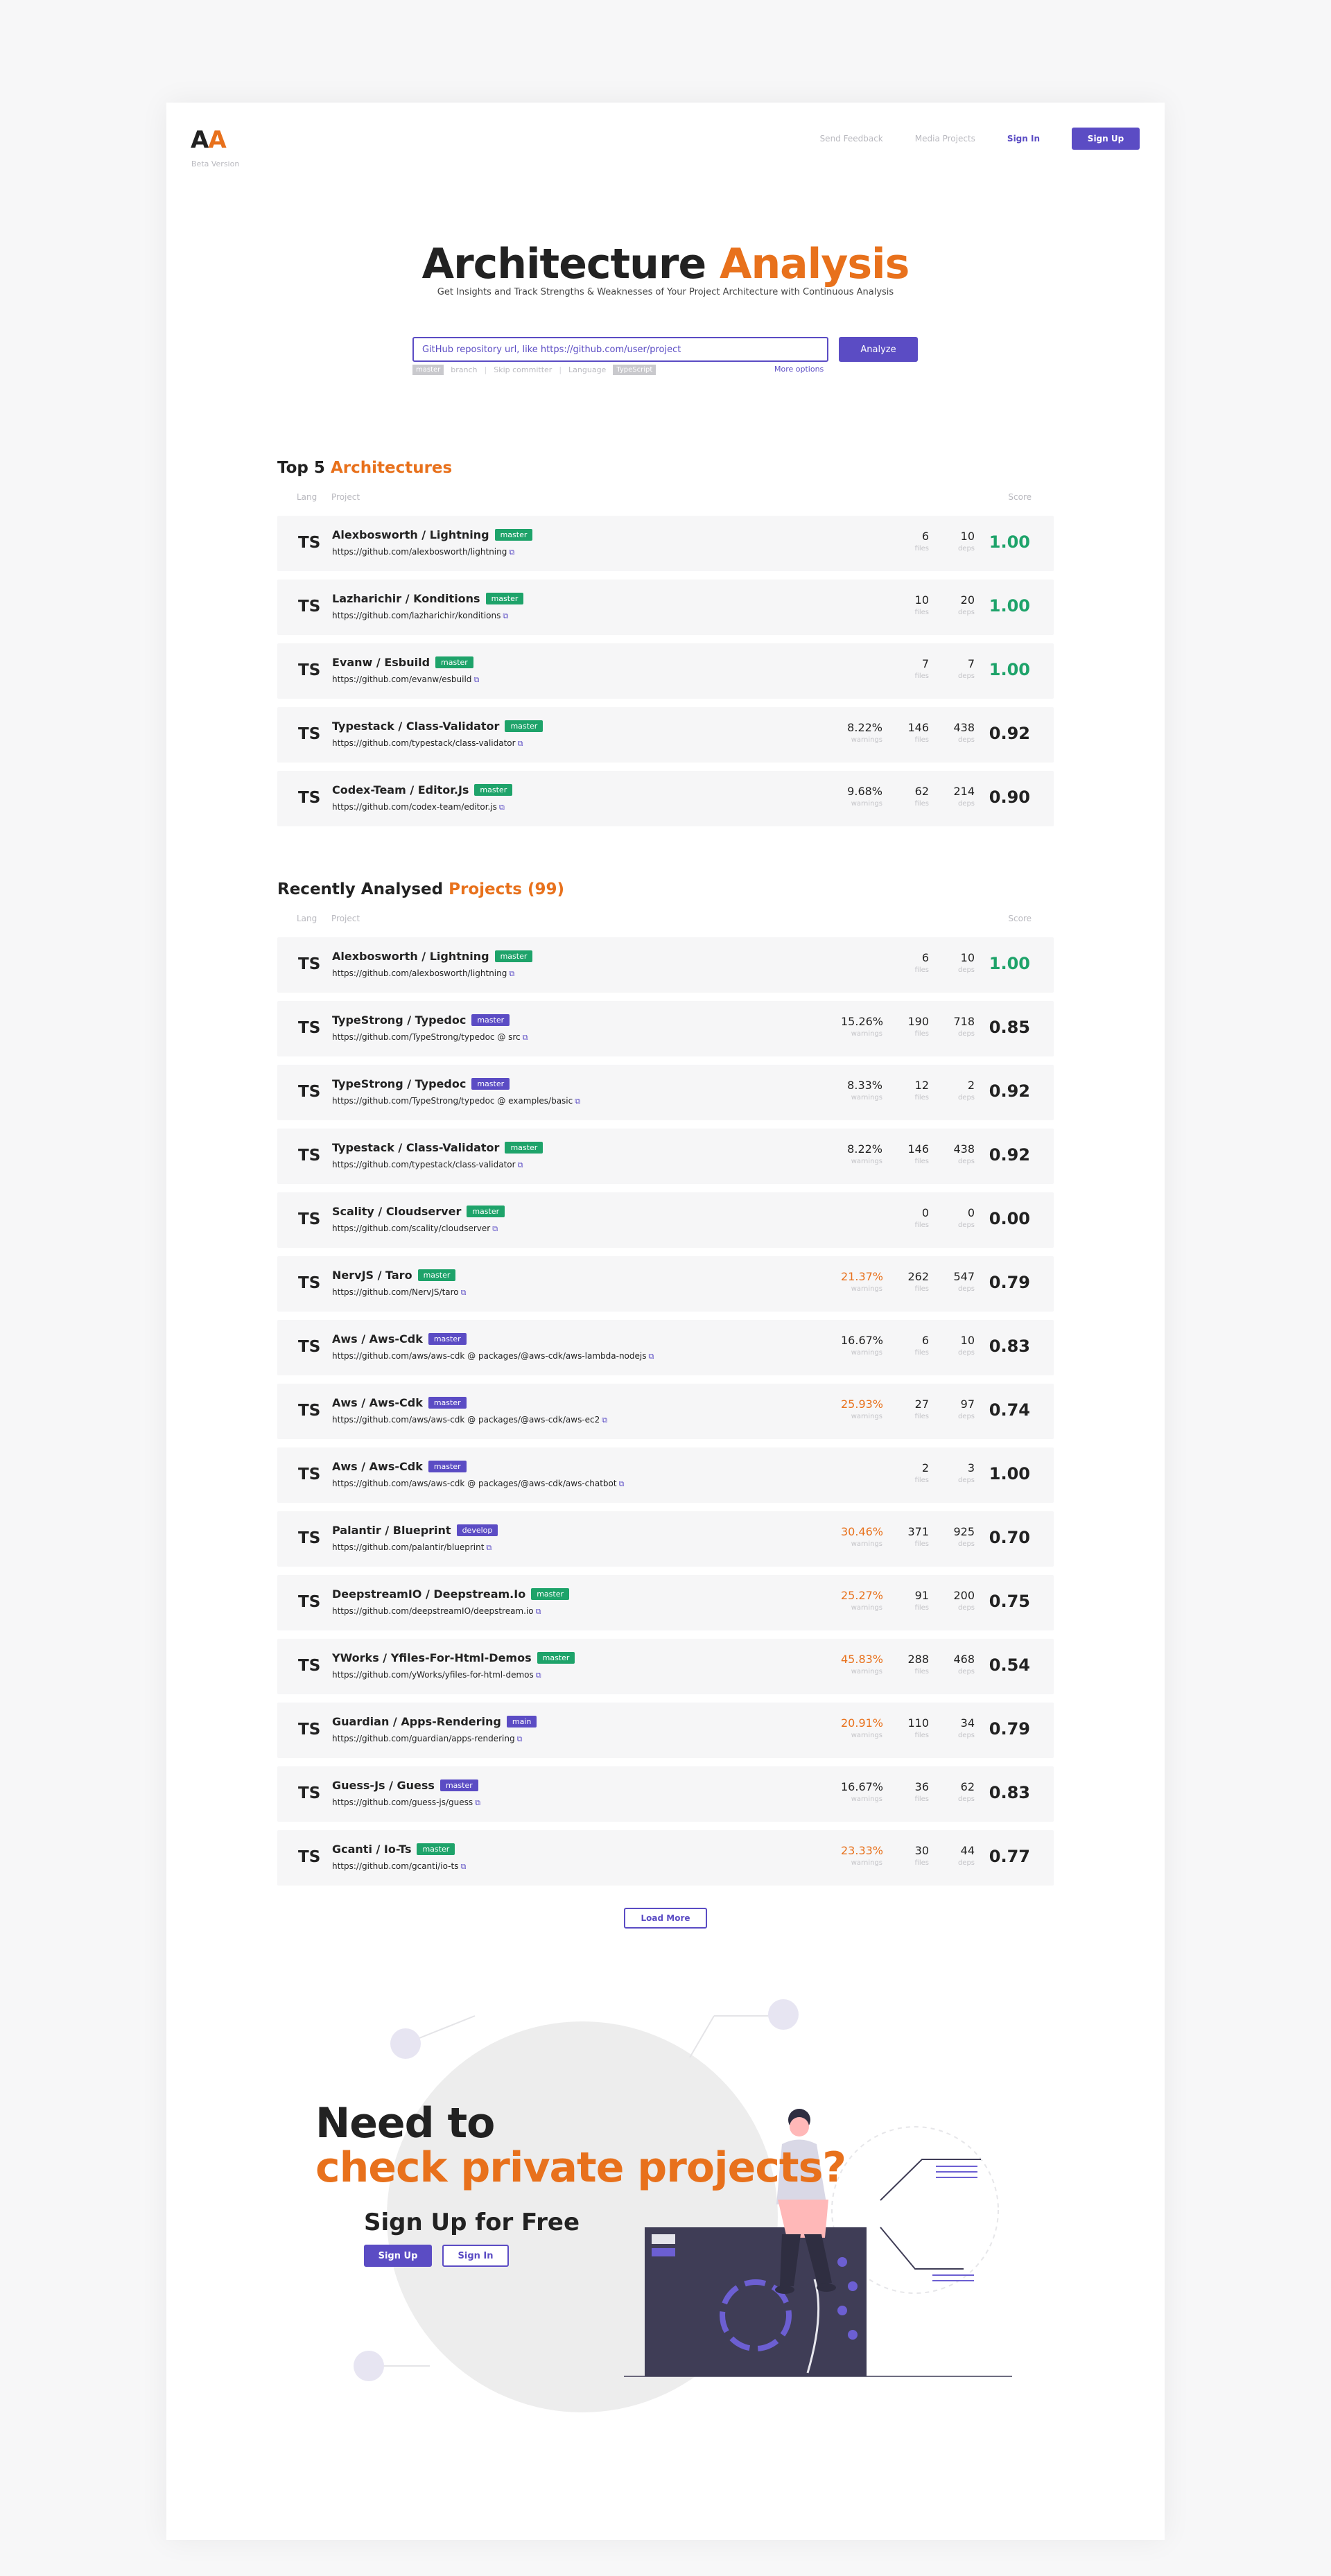  I want to click on project-title: Typestack / Class-Validator, so click(415, 1147).